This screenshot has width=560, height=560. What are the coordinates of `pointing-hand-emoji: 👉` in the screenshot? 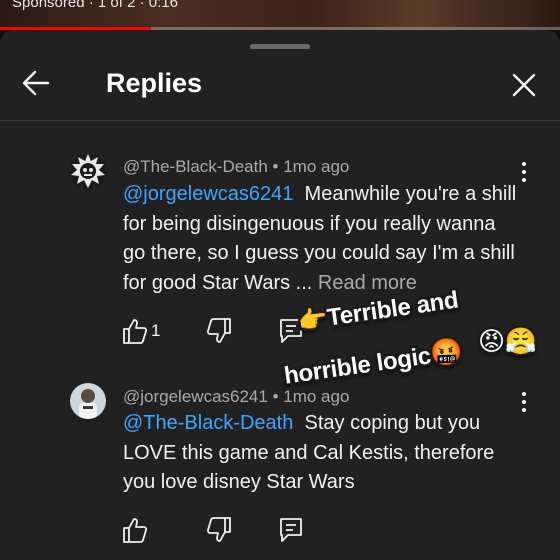 It's located at (313, 320).